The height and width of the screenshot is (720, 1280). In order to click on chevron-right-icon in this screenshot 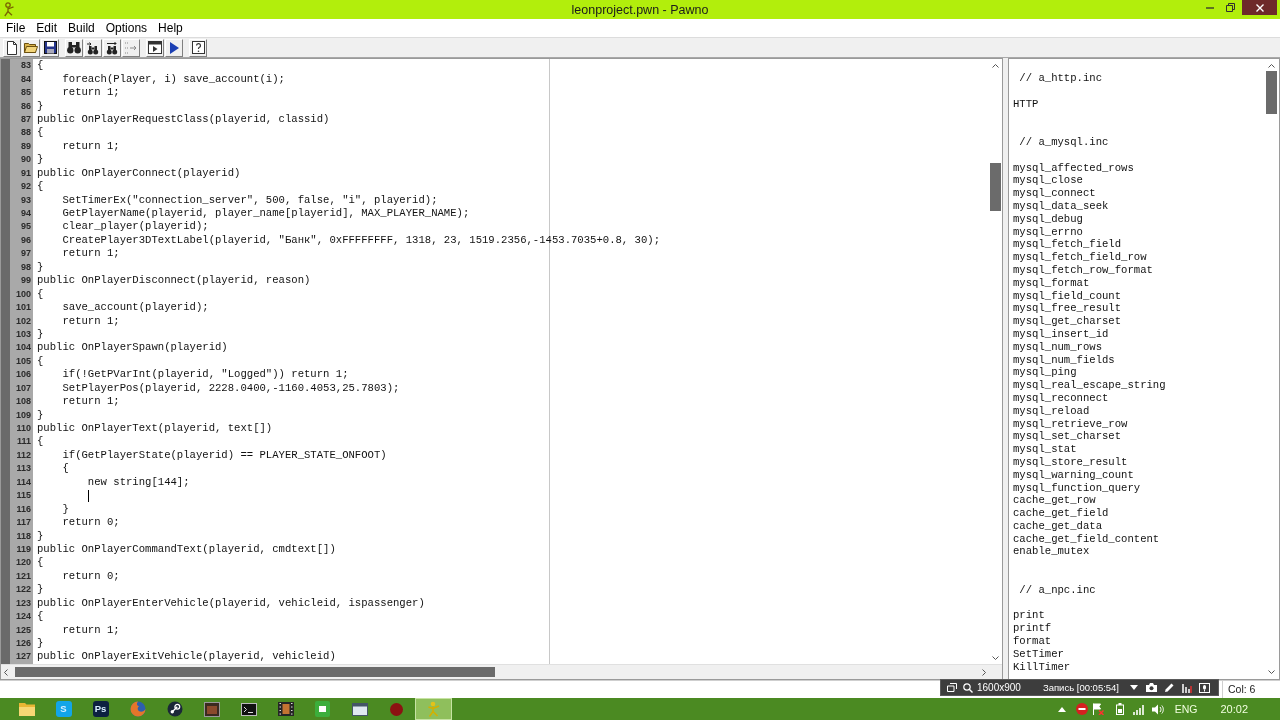, I will do `click(984, 672)`.